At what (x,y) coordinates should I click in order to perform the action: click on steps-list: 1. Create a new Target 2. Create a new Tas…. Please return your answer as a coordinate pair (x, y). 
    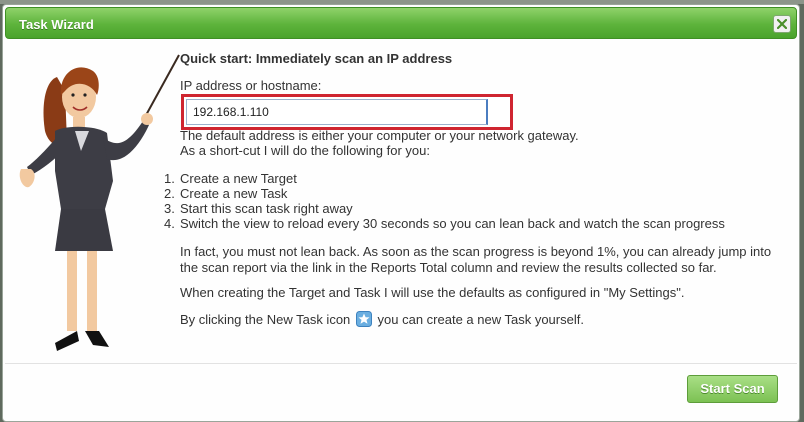
    Looking at the image, I should click on (444, 201).